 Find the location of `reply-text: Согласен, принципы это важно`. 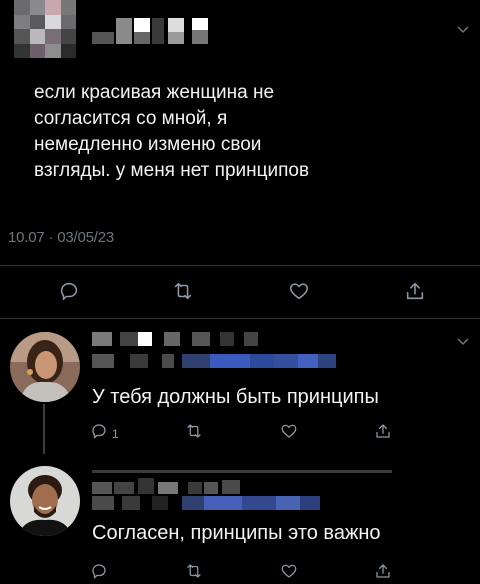

reply-text: Согласен, принципы это важно is located at coordinates (236, 533).